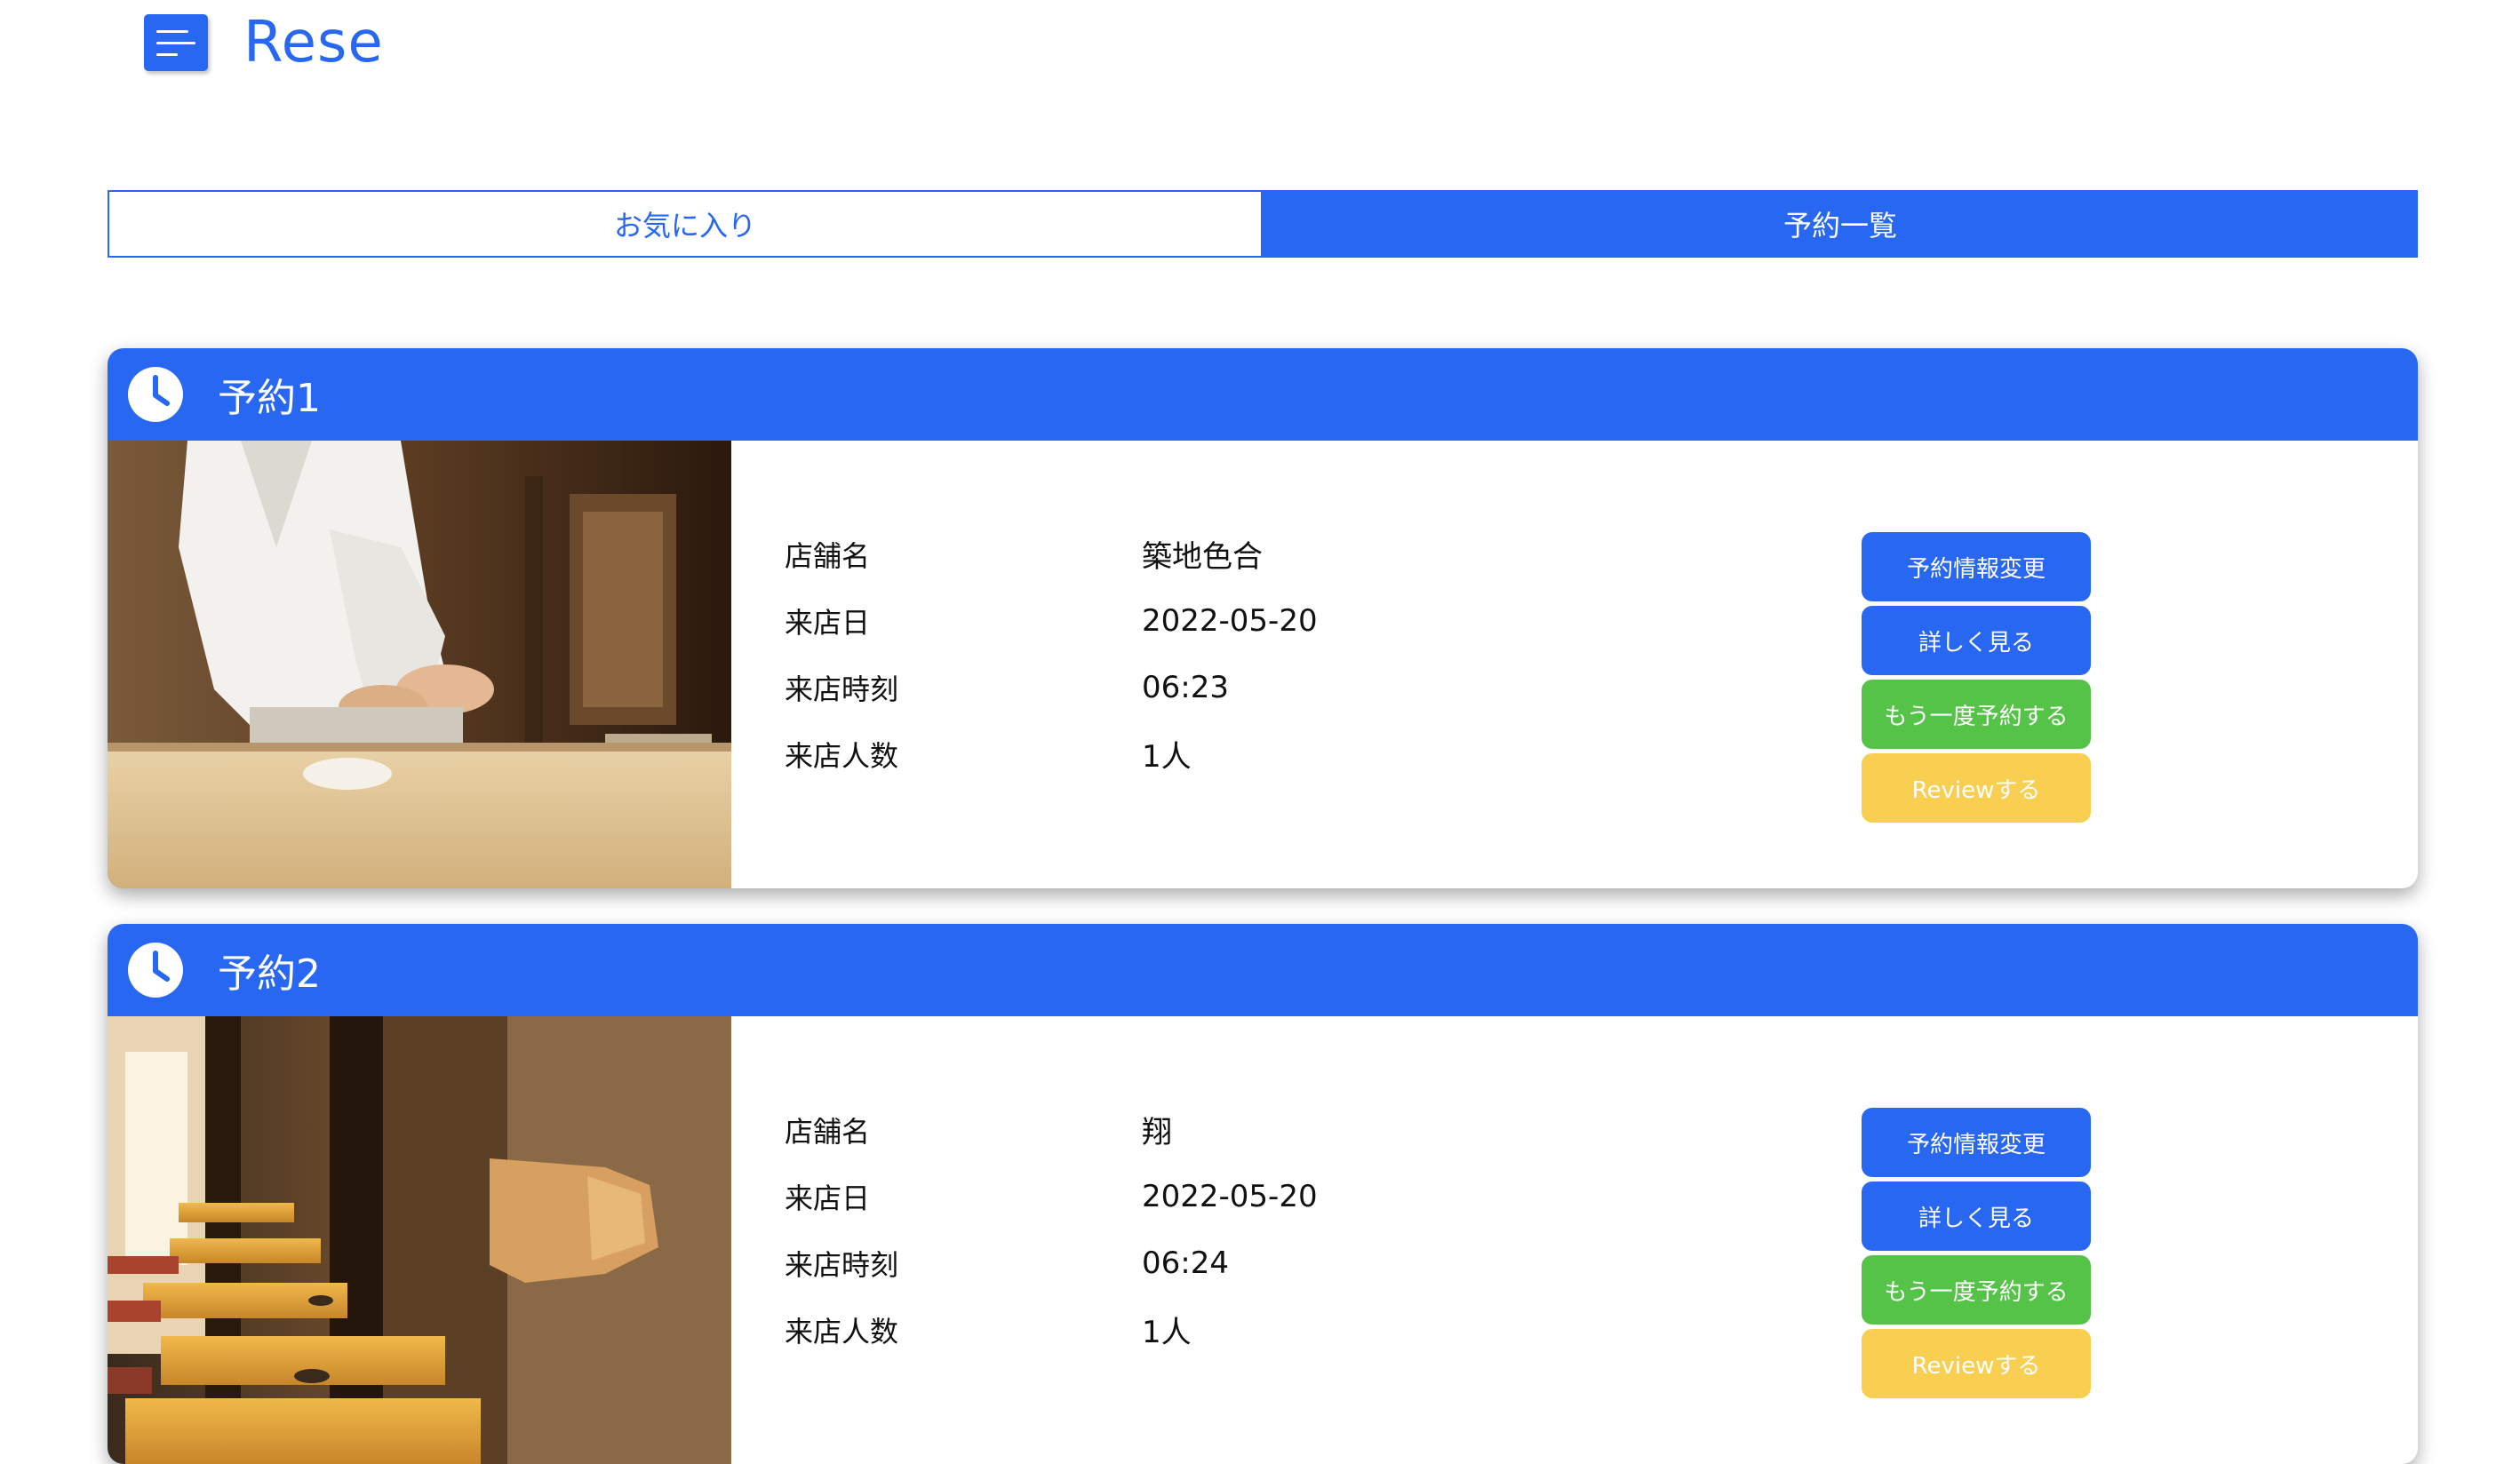  I want to click on tab-bar: お気に入り 予約一覧, so click(1263, 224).